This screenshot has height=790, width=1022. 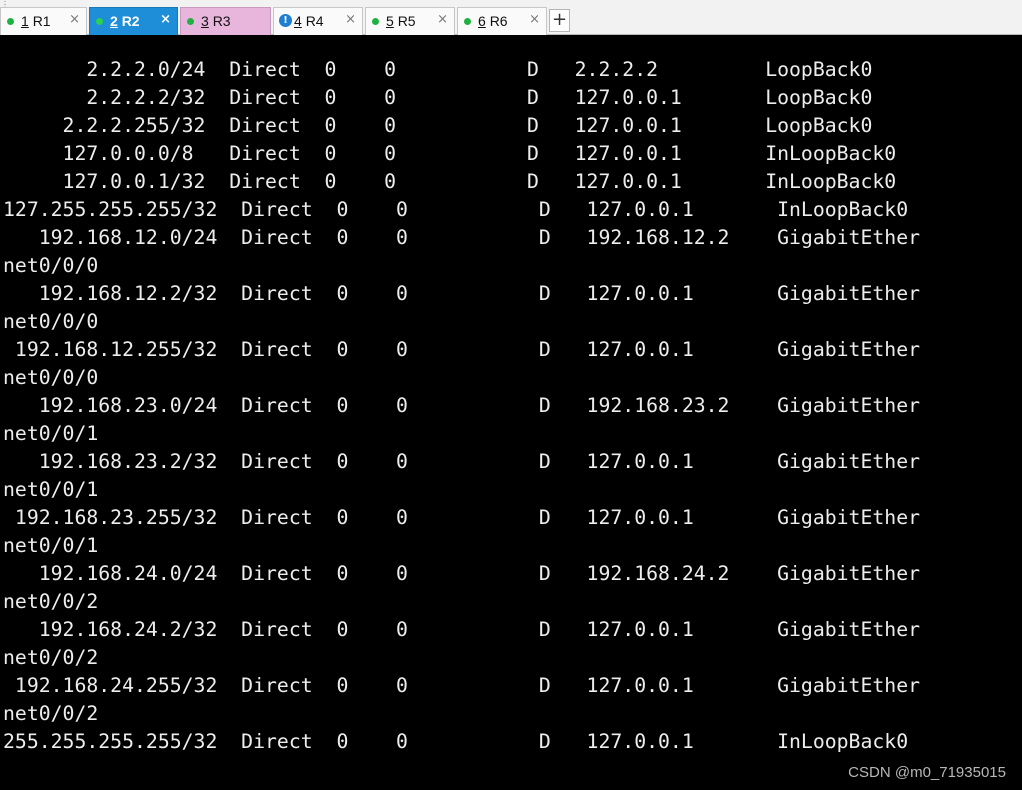 What do you see at coordinates (309, 21) in the screenshot?
I see `tab-label: 4 R4` at bounding box center [309, 21].